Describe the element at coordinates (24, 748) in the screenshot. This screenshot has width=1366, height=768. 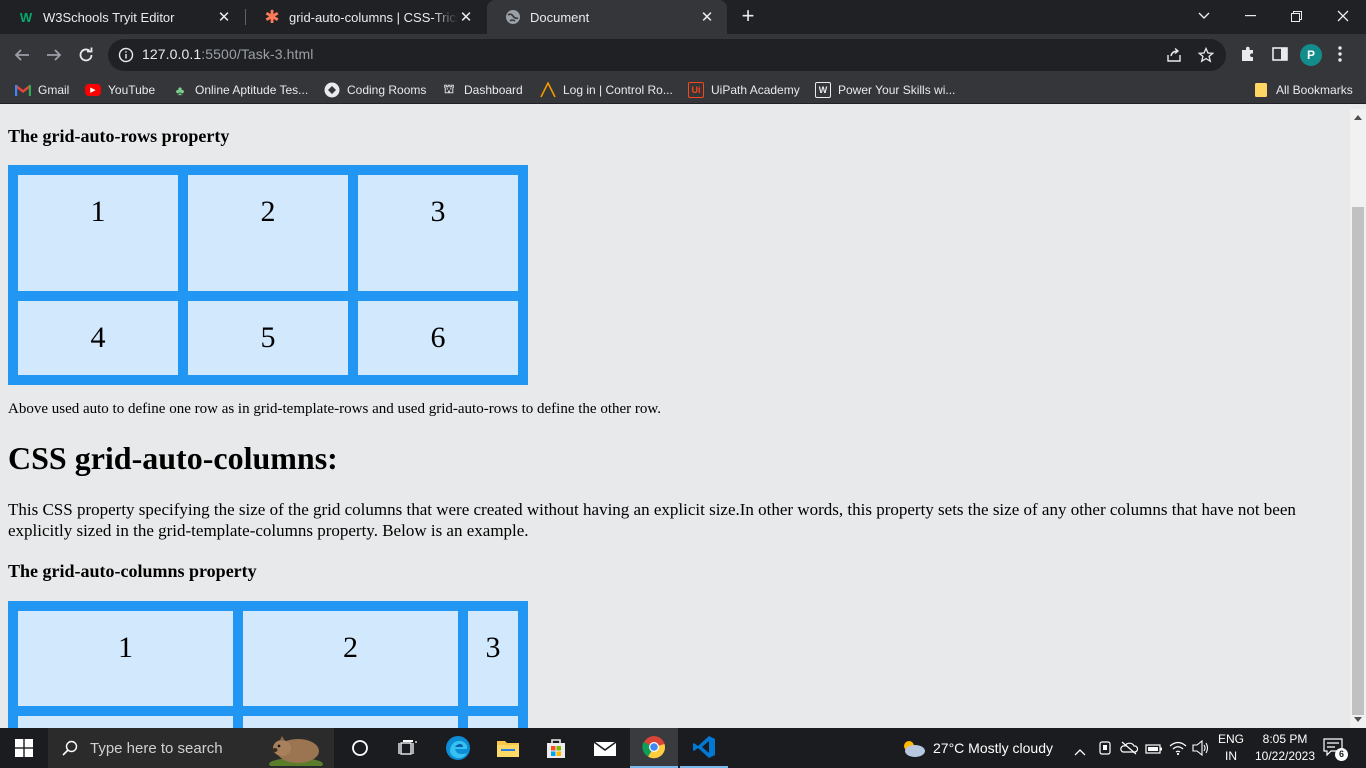
I see `start-button` at that location.